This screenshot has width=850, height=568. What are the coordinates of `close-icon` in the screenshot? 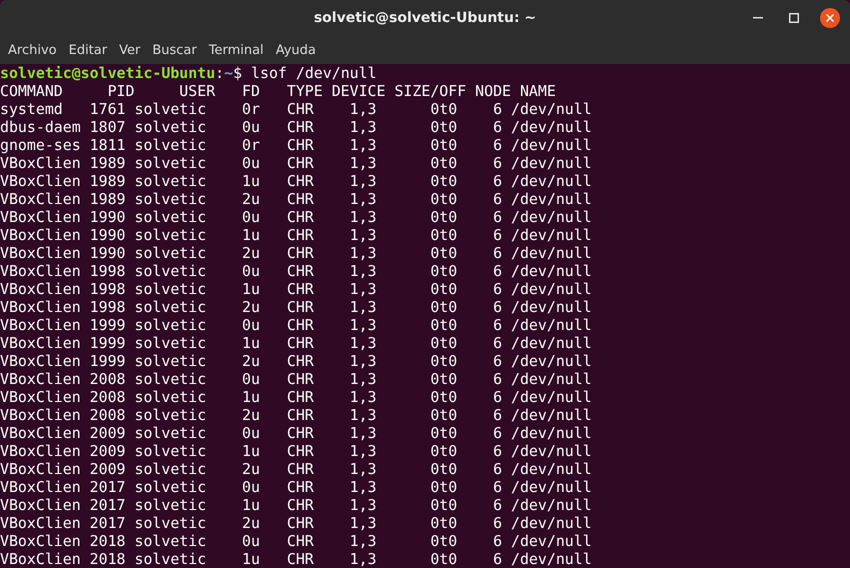 It's located at (830, 18).